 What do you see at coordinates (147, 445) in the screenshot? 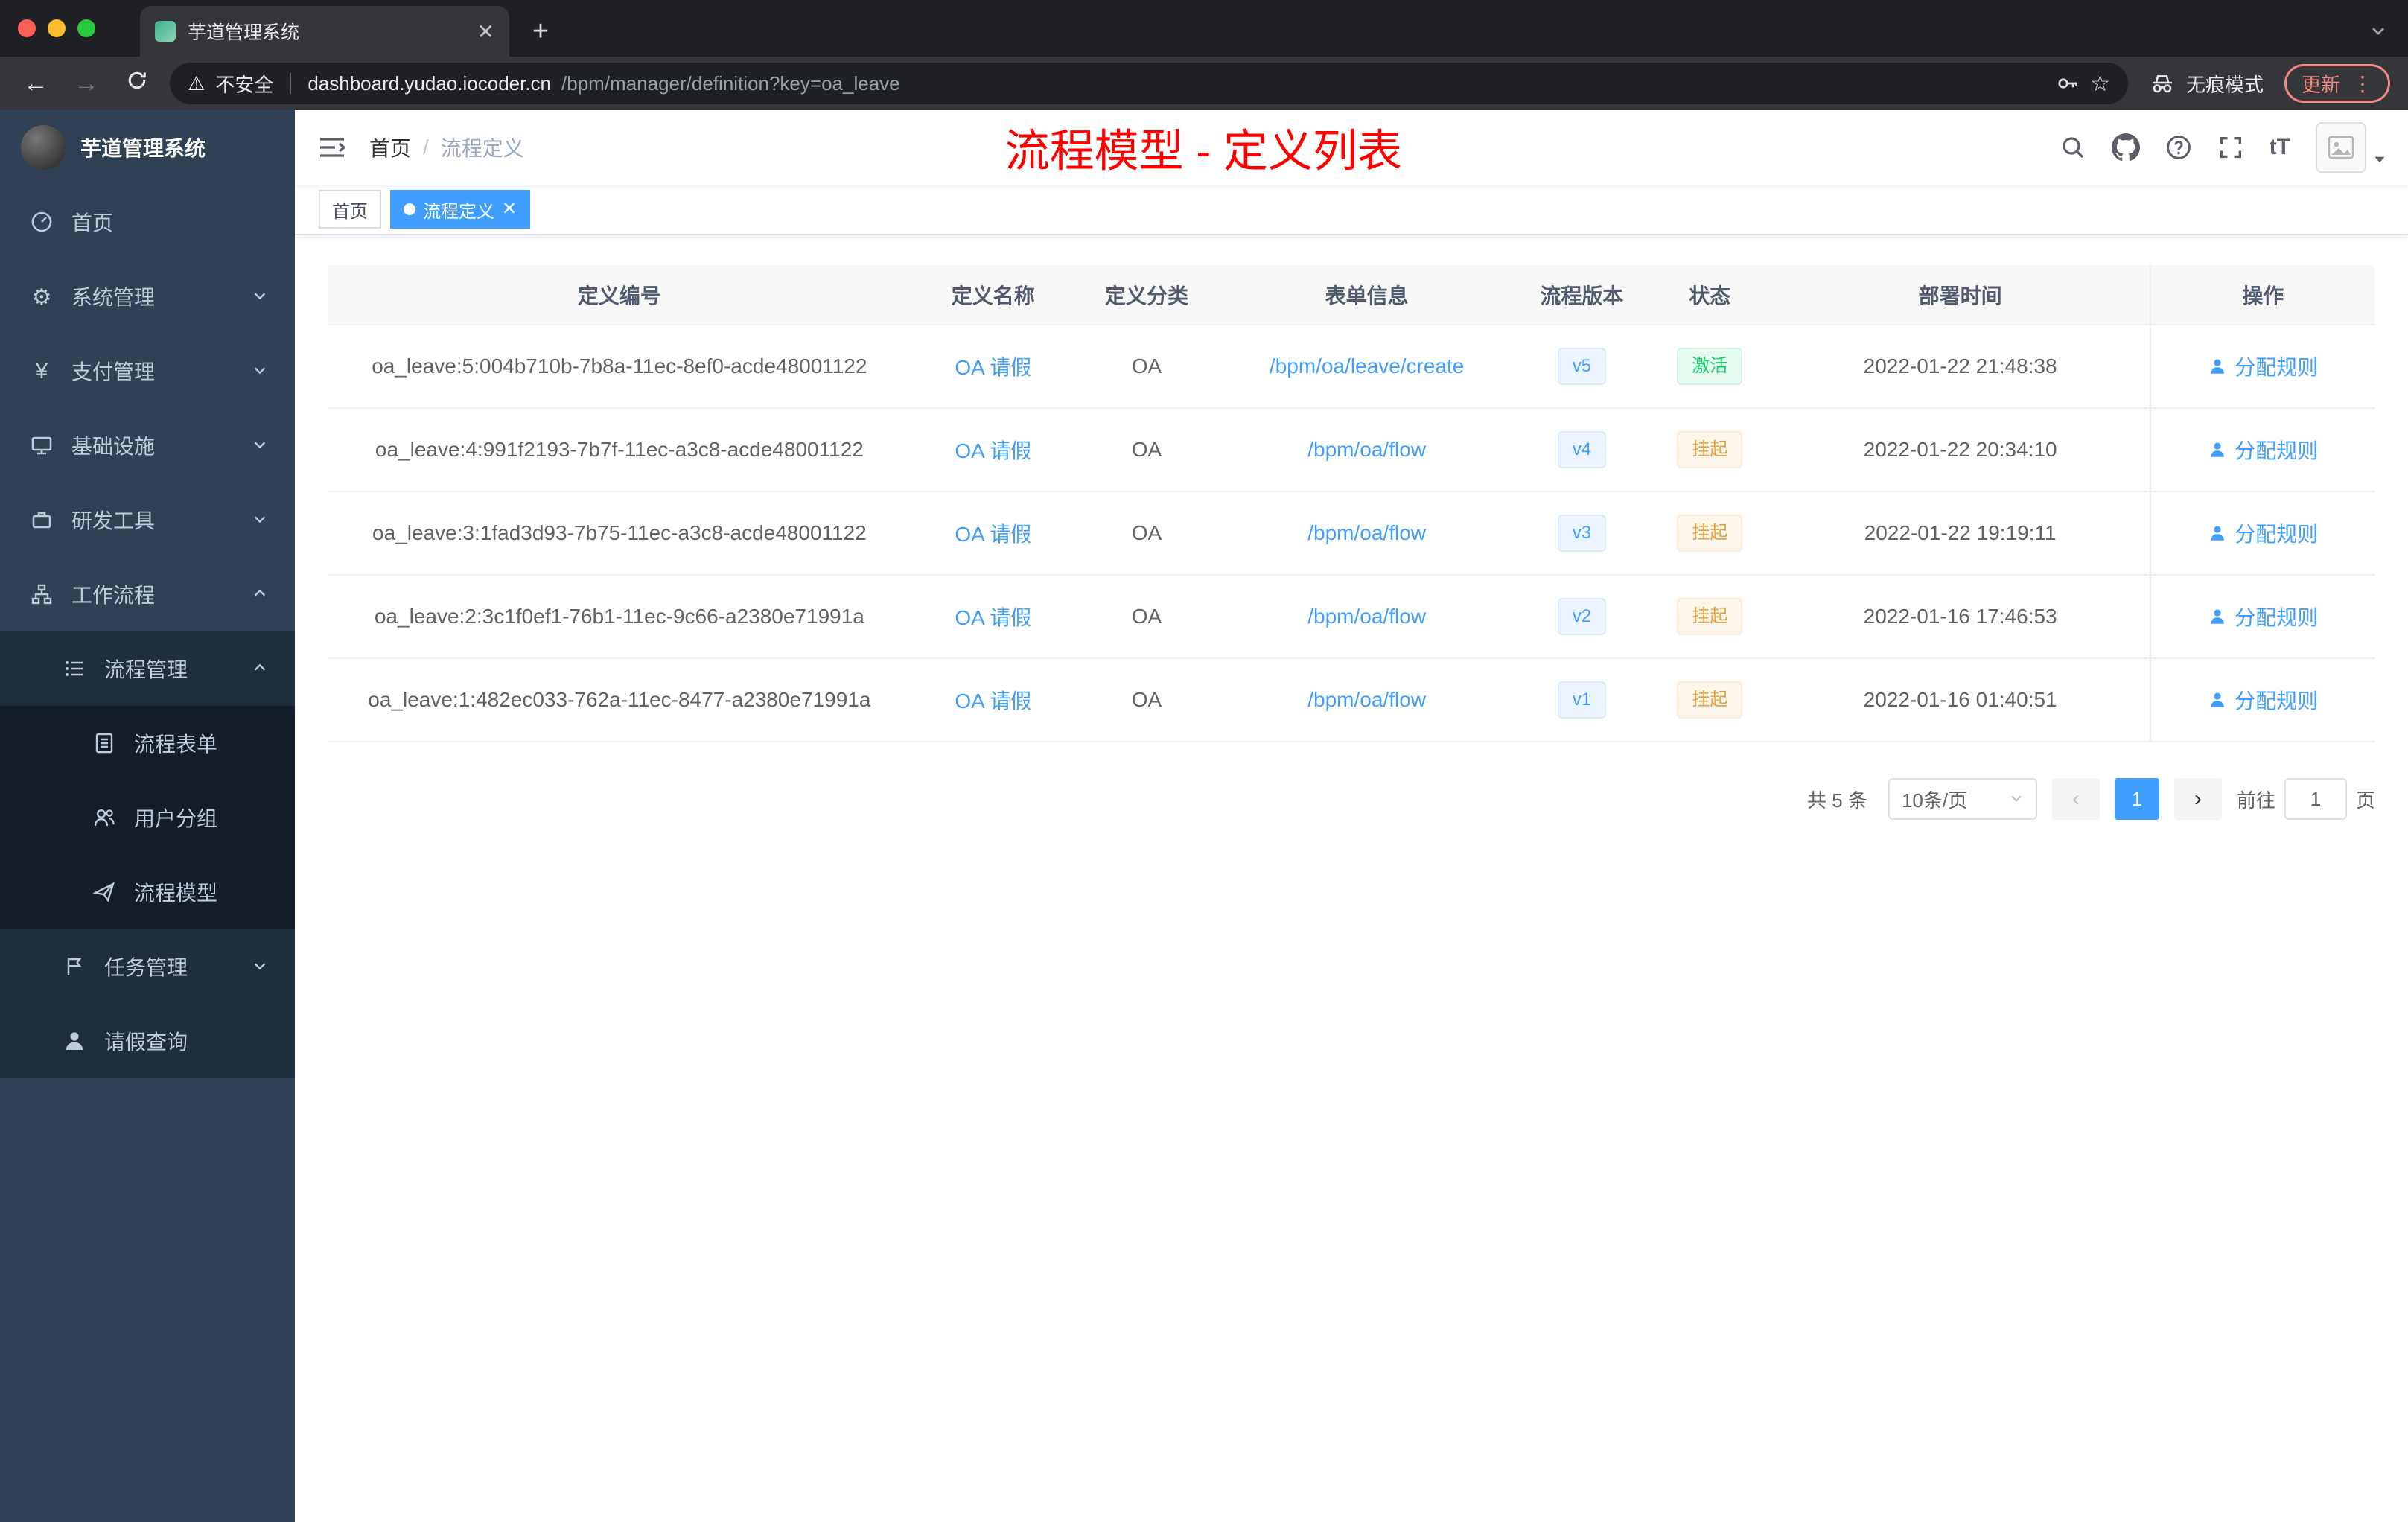
I see `sidebar-item-infrastructure: 基础设施` at bounding box center [147, 445].